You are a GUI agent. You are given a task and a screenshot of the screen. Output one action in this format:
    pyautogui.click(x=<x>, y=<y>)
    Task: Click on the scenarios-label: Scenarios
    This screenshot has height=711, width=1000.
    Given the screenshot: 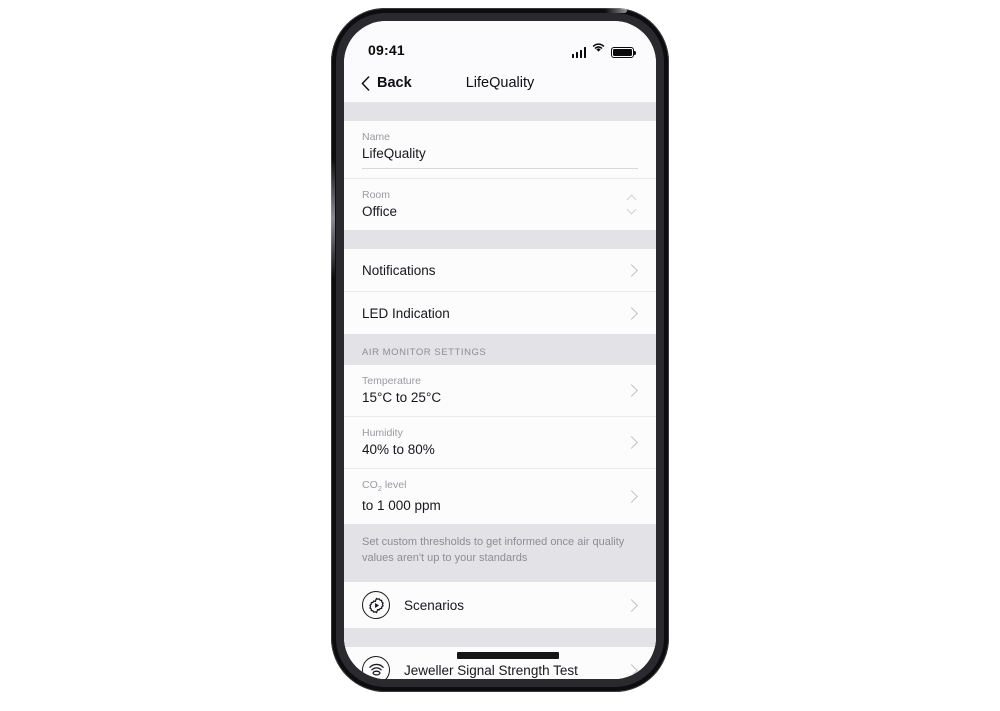 What is the action you would take?
    pyautogui.click(x=434, y=605)
    